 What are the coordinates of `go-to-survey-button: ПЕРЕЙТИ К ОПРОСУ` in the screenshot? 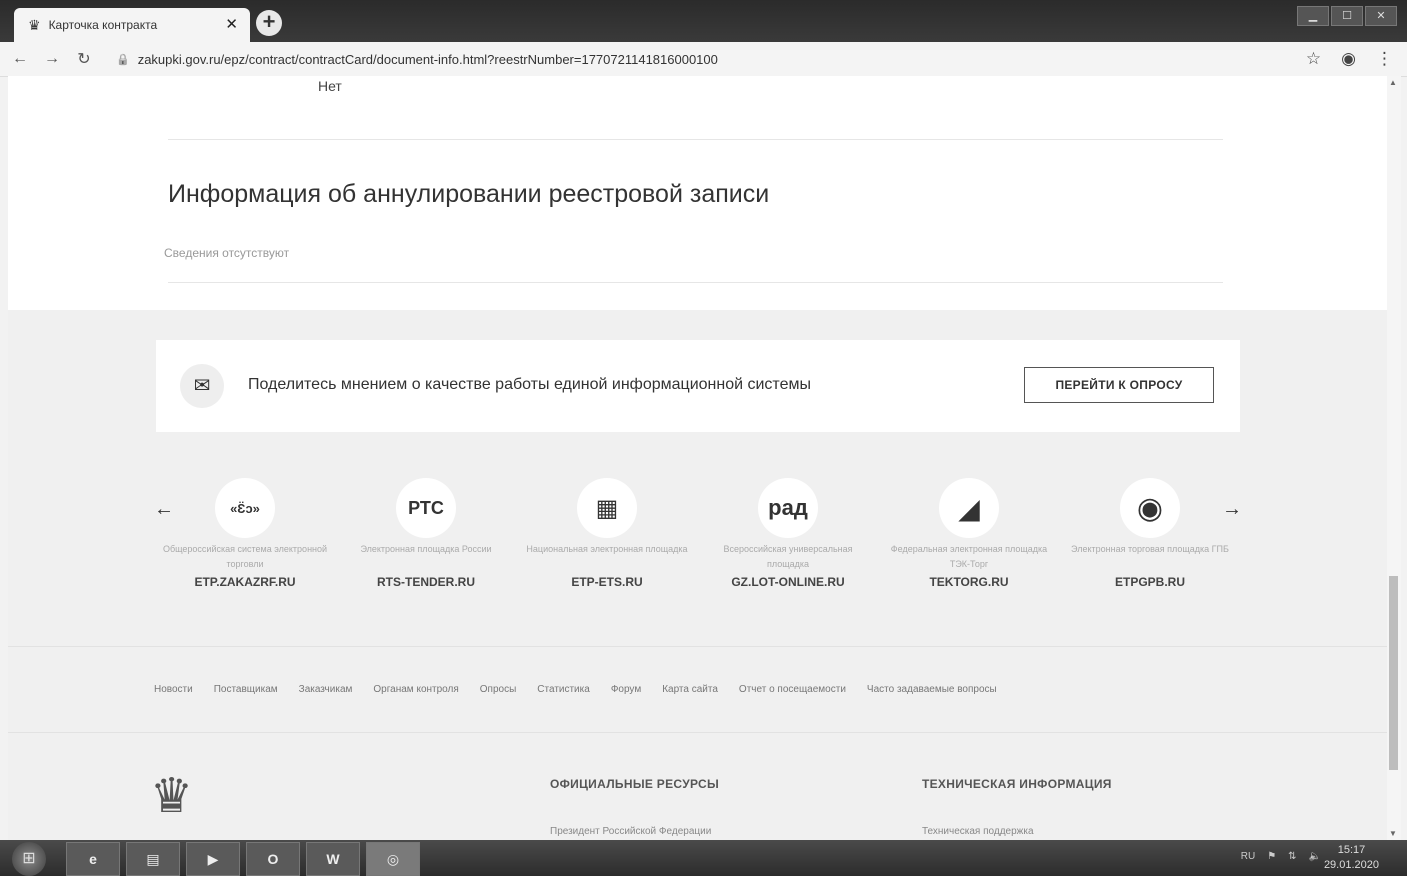 It's located at (1119, 385).